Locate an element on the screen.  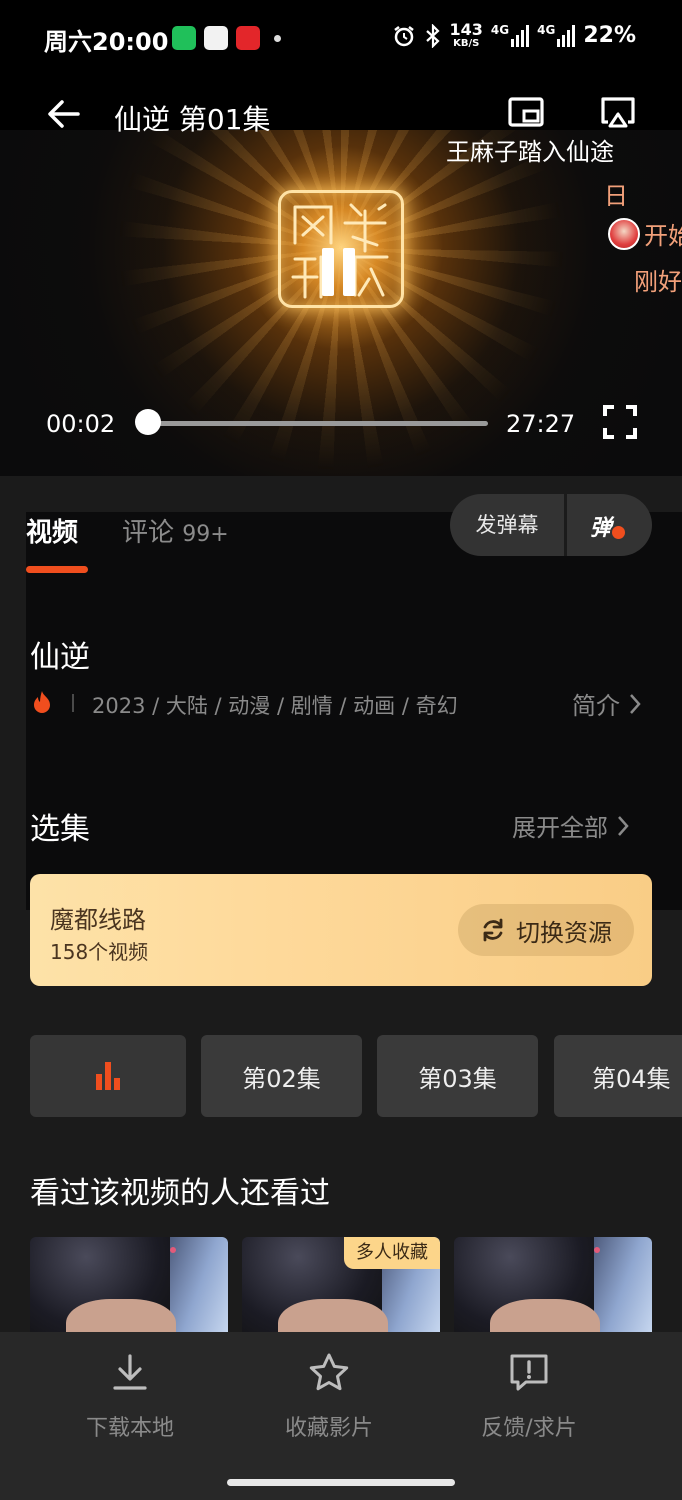
clock-notification-icon is located at coordinates (216, 38).